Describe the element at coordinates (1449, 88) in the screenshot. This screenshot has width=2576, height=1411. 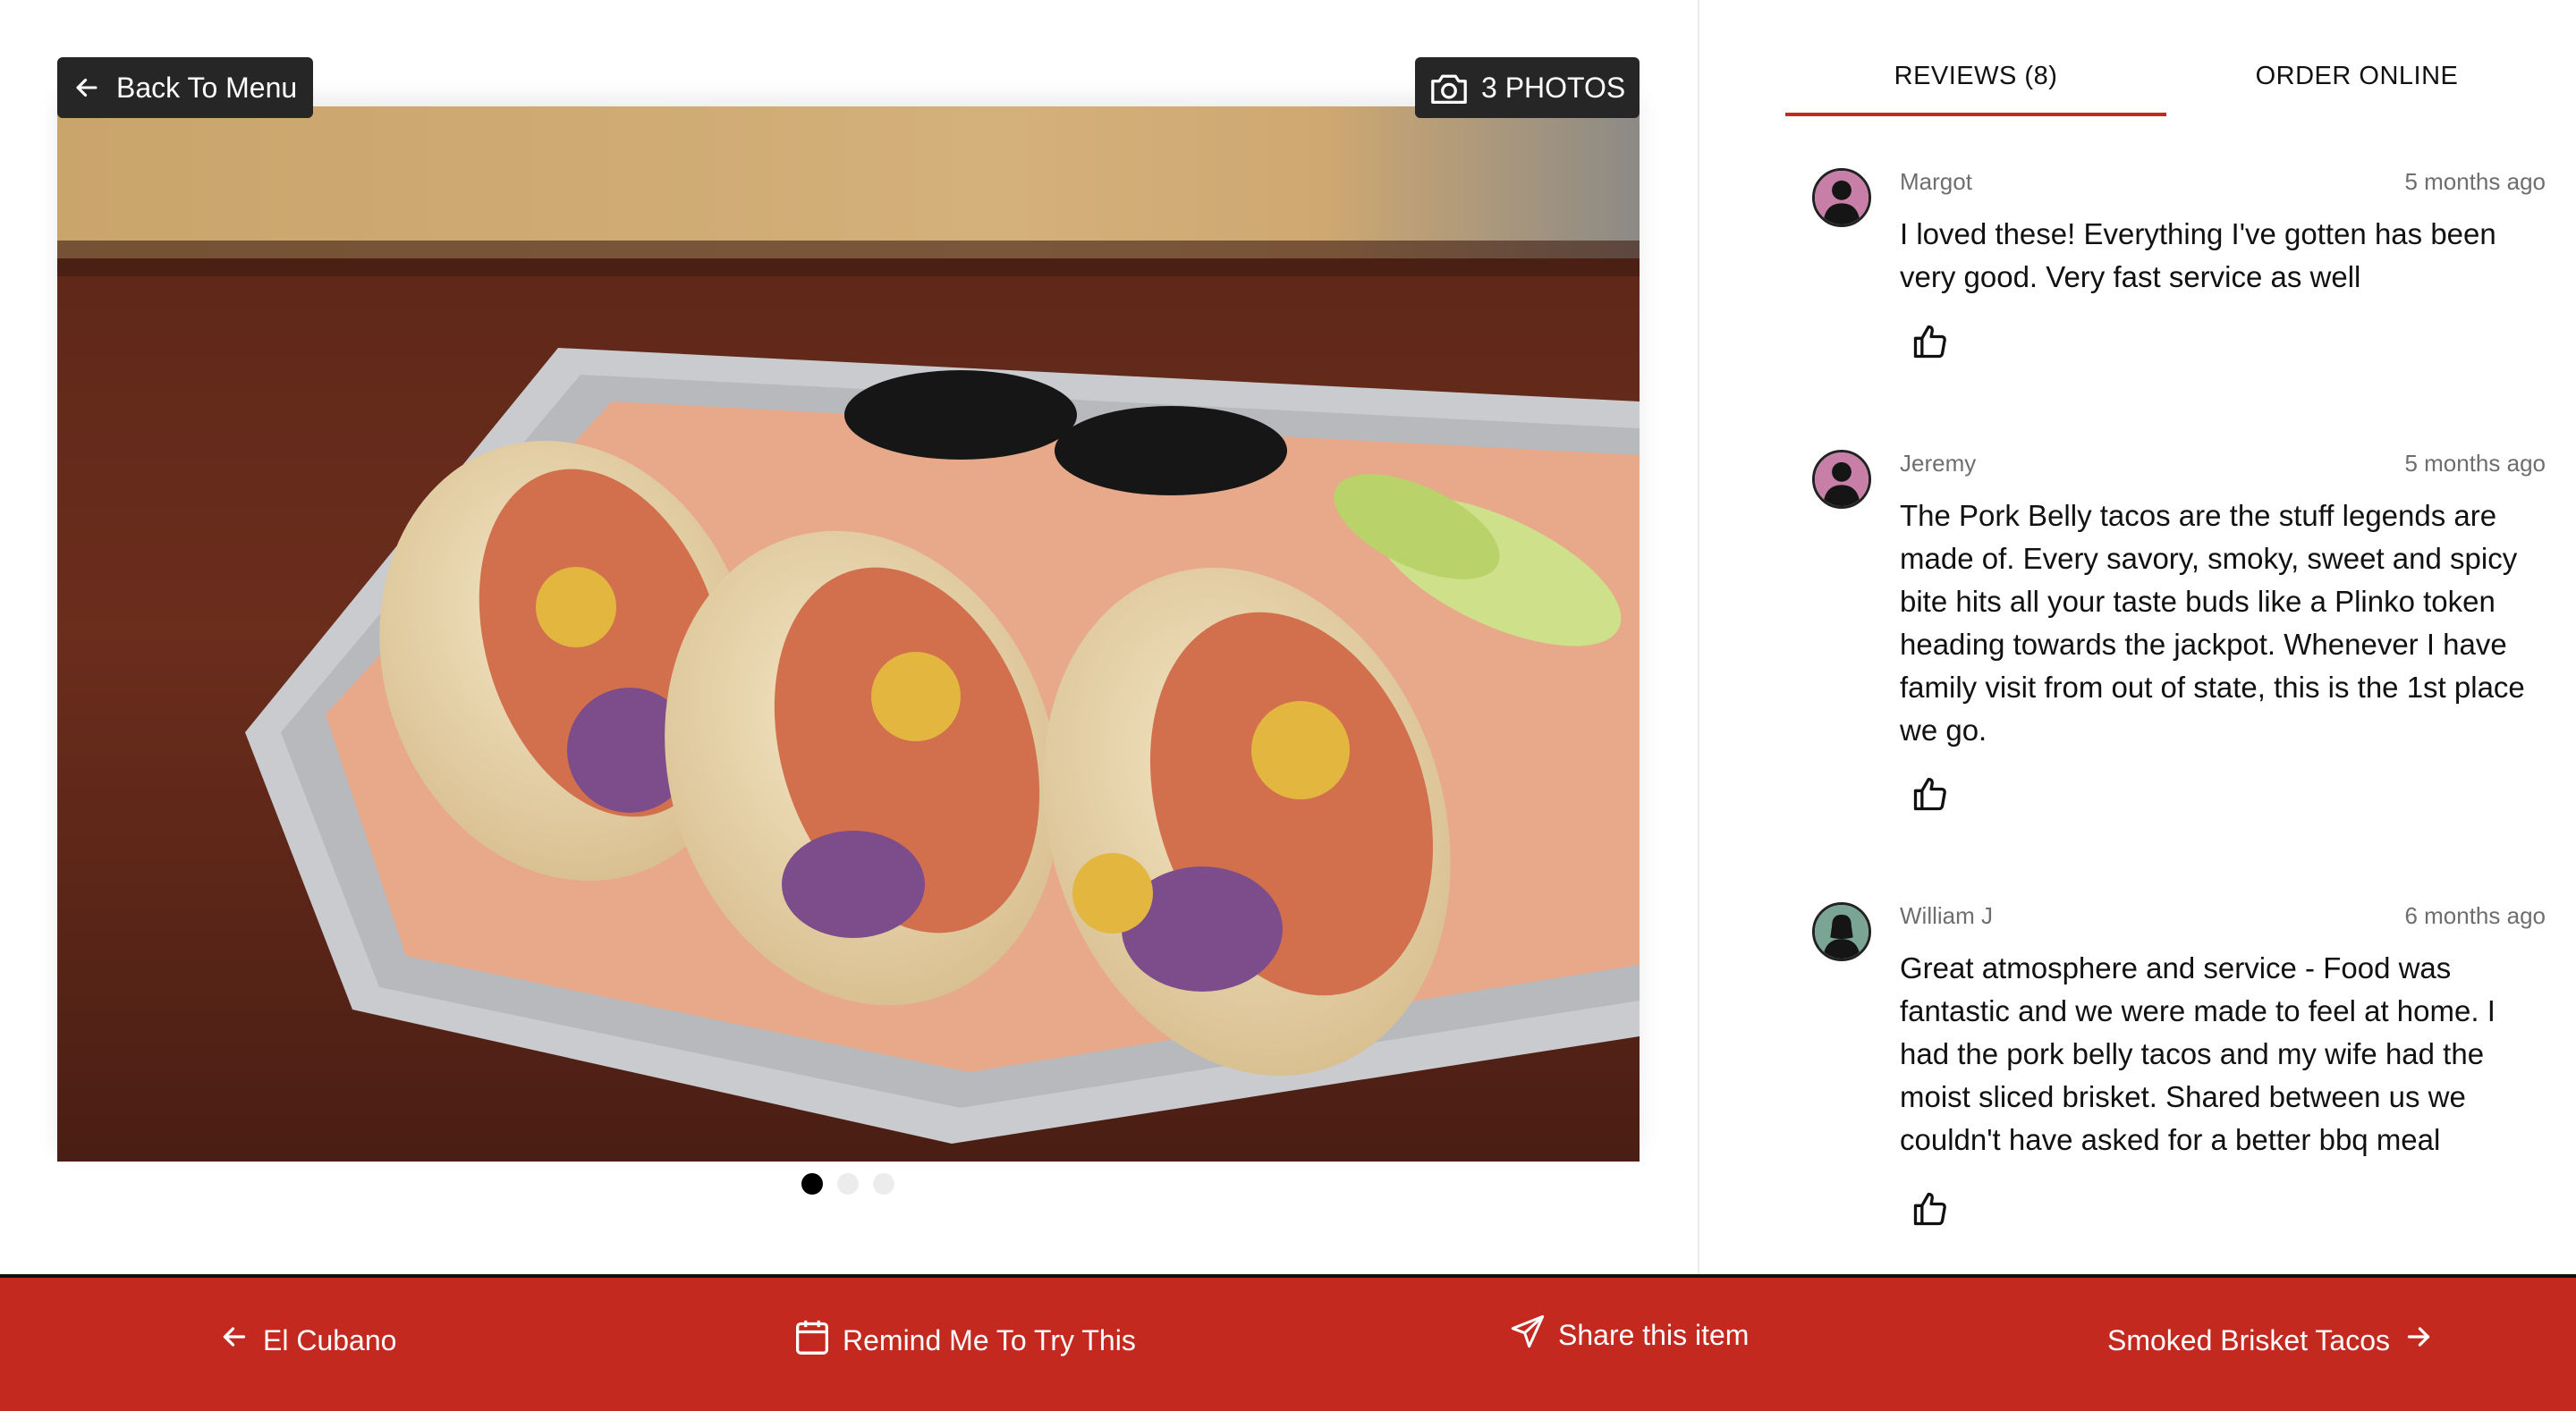
I see `camera-icon` at that location.